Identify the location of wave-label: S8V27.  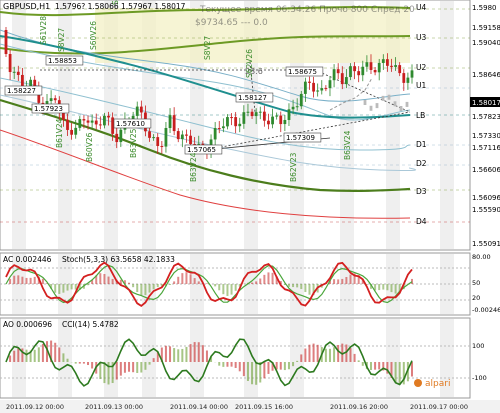
(207, 48).